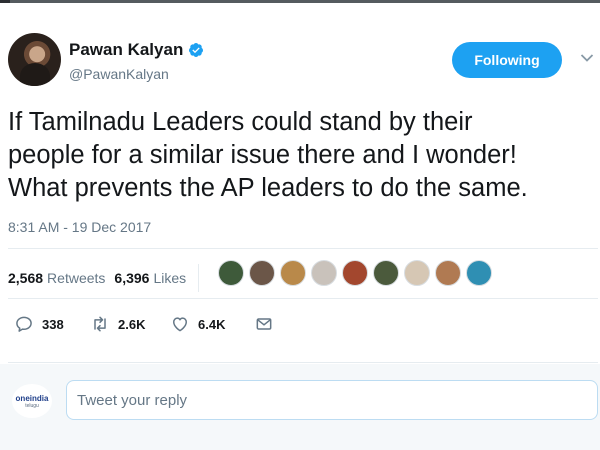  What do you see at coordinates (332, 400) in the screenshot?
I see `reply-input` at bounding box center [332, 400].